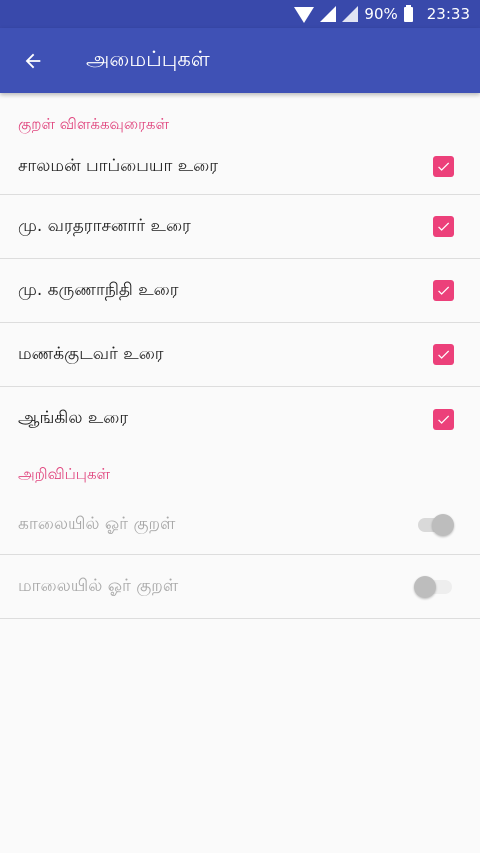  What do you see at coordinates (240, 14) in the screenshot?
I see `status-bar: 90% 23:33` at bounding box center [240, 14].